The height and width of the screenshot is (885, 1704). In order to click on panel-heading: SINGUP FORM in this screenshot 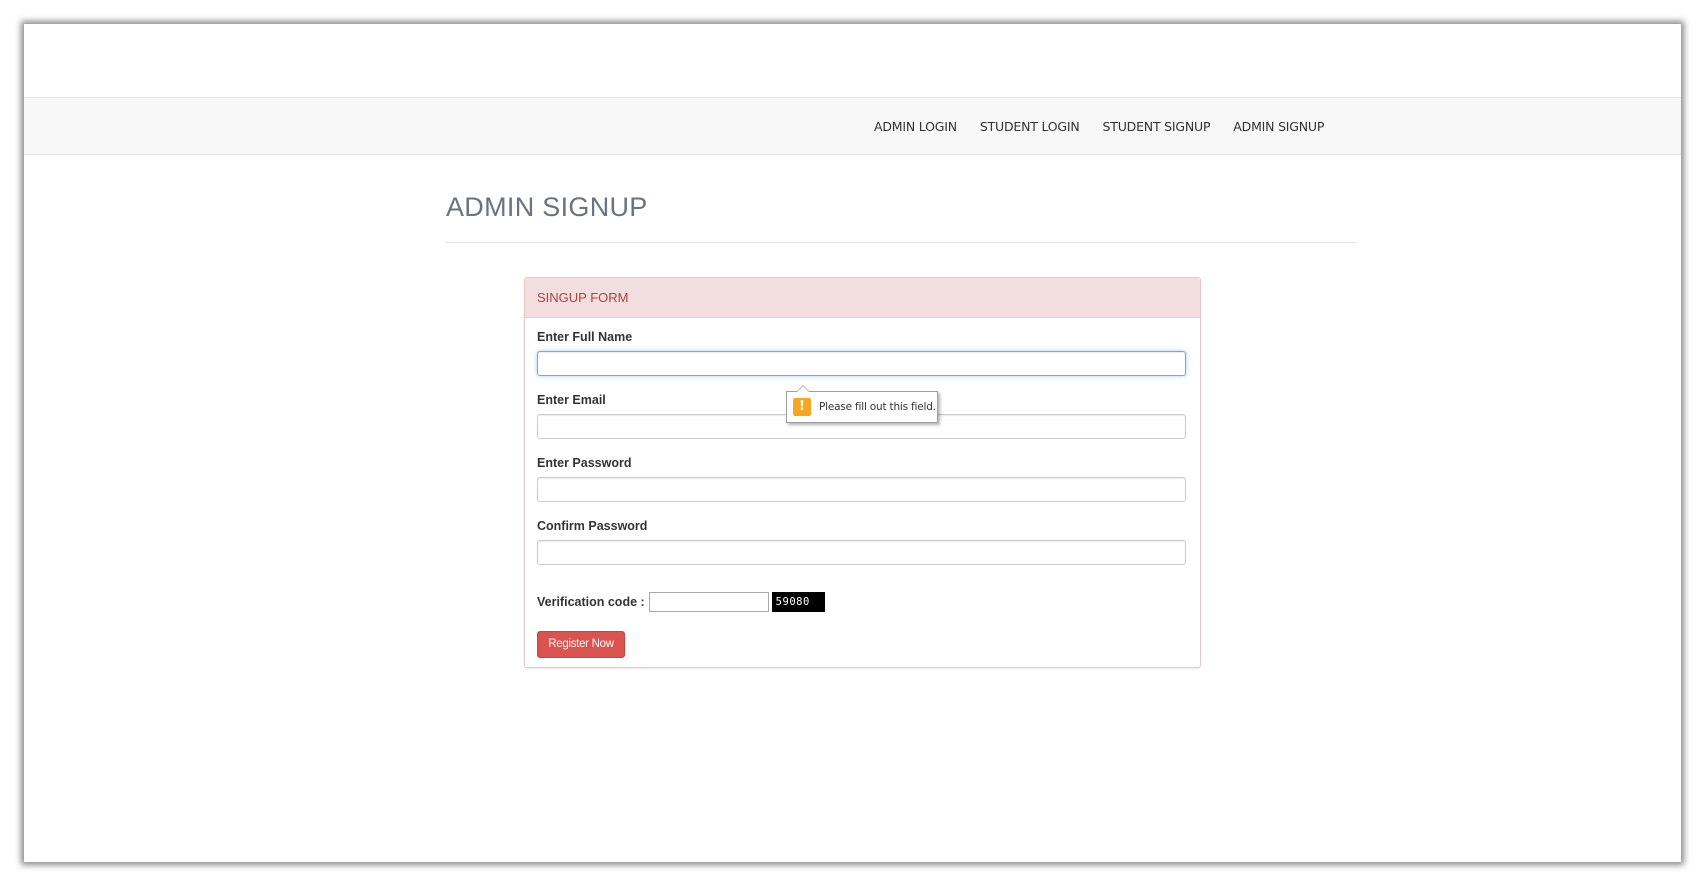, I will do `click(862, 298)`.